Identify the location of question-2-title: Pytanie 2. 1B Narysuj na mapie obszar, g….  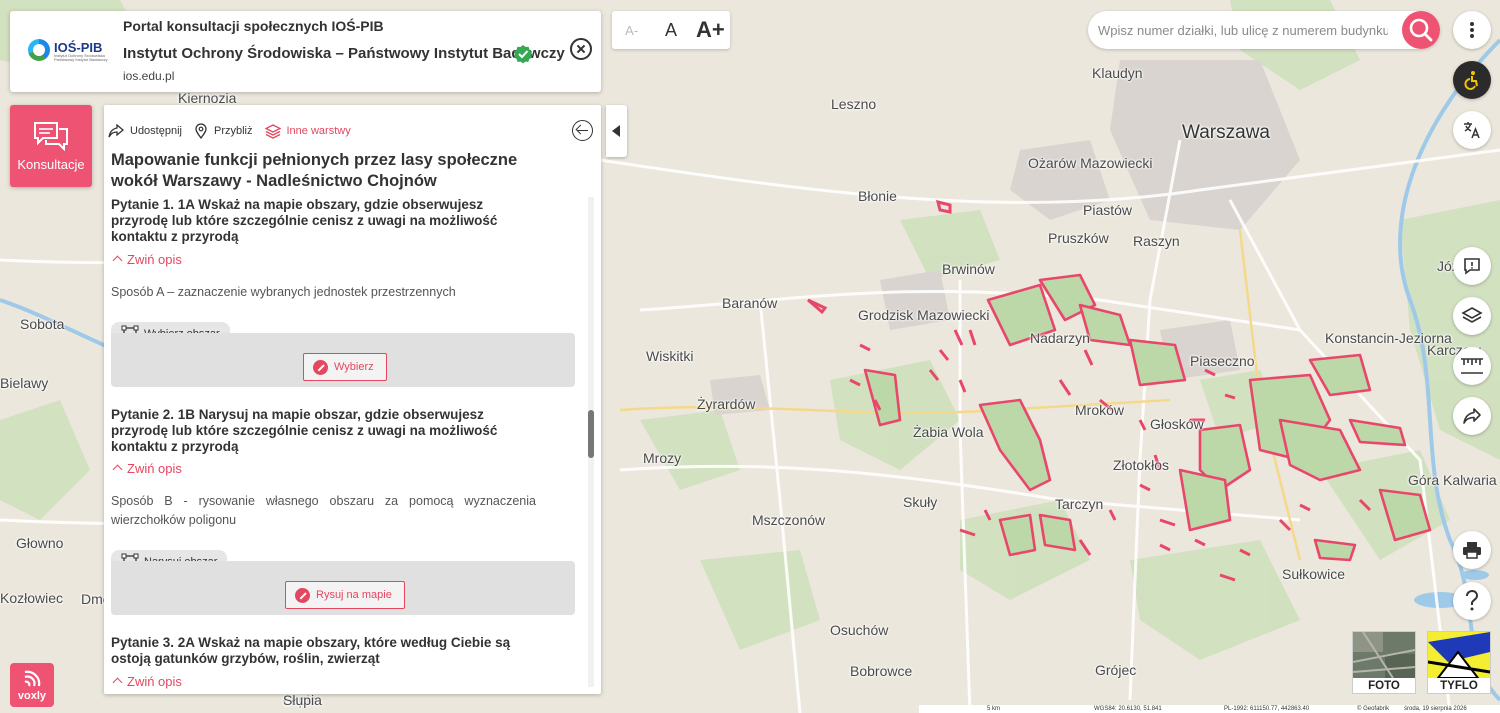
(304, 430).